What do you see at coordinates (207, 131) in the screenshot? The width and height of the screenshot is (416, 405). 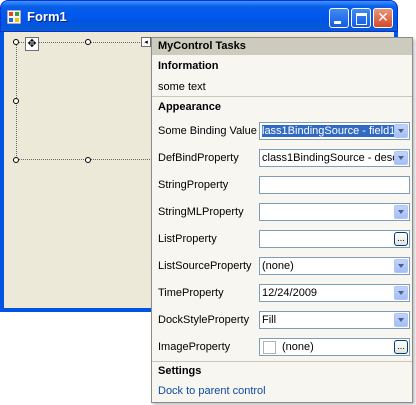 I see `property-label-some-binding-value: Some Binding Value` at bounding box center [207, 131].